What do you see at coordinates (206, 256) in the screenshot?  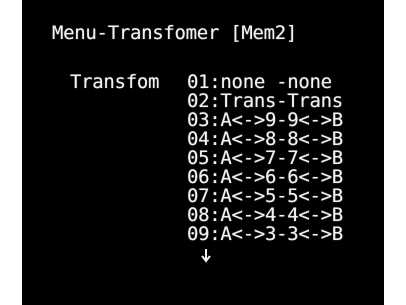 I see `arrow-down-icon` at bounding box center [206, 256].